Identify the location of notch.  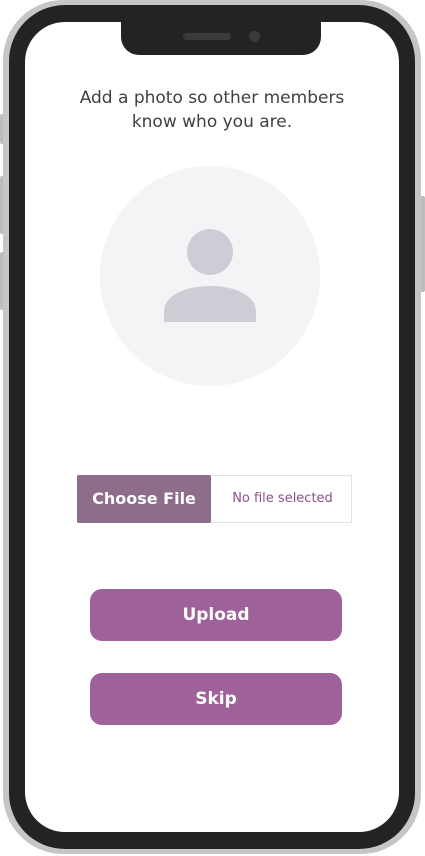
(221, 38).